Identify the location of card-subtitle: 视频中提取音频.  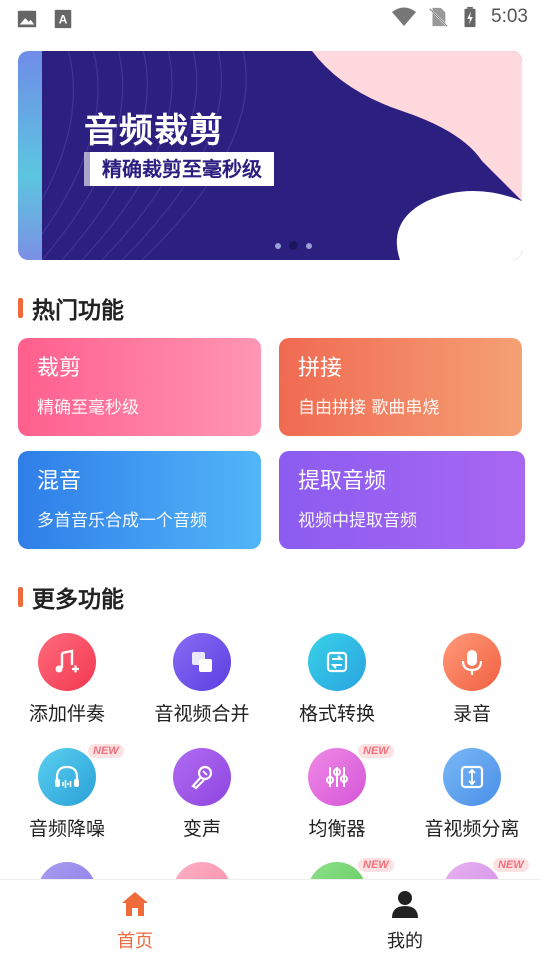
(357, 521).